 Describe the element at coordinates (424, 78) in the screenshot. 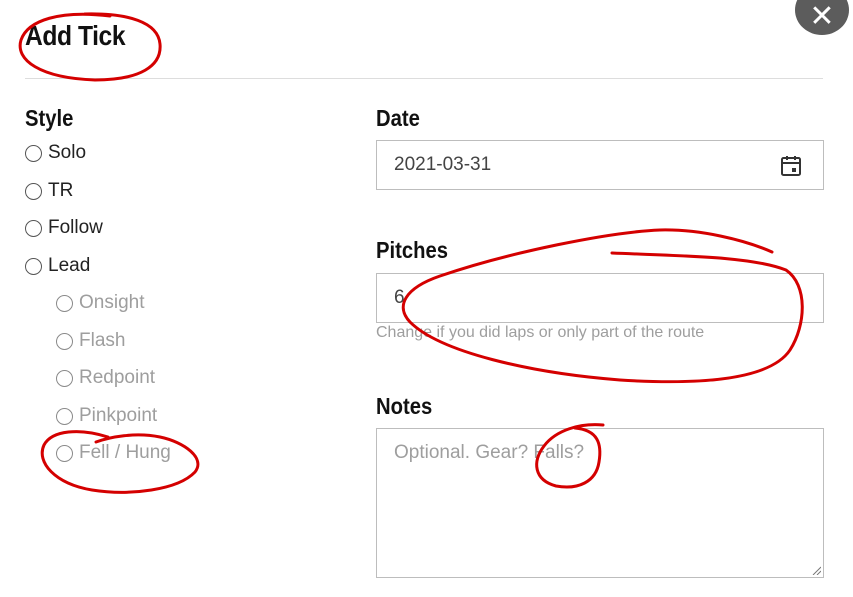

I see `title-divider` at that location.